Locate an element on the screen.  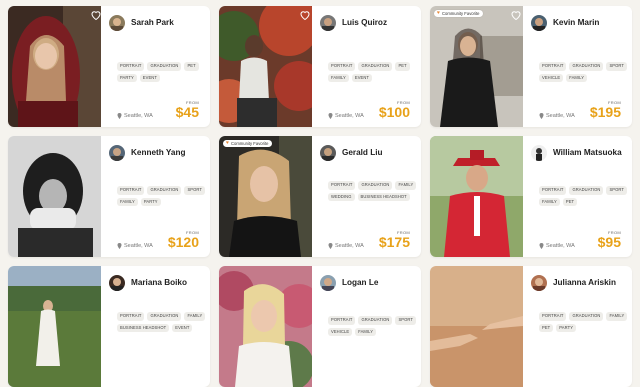
price-block: FROM $175 is located at coordinates (394, 239).